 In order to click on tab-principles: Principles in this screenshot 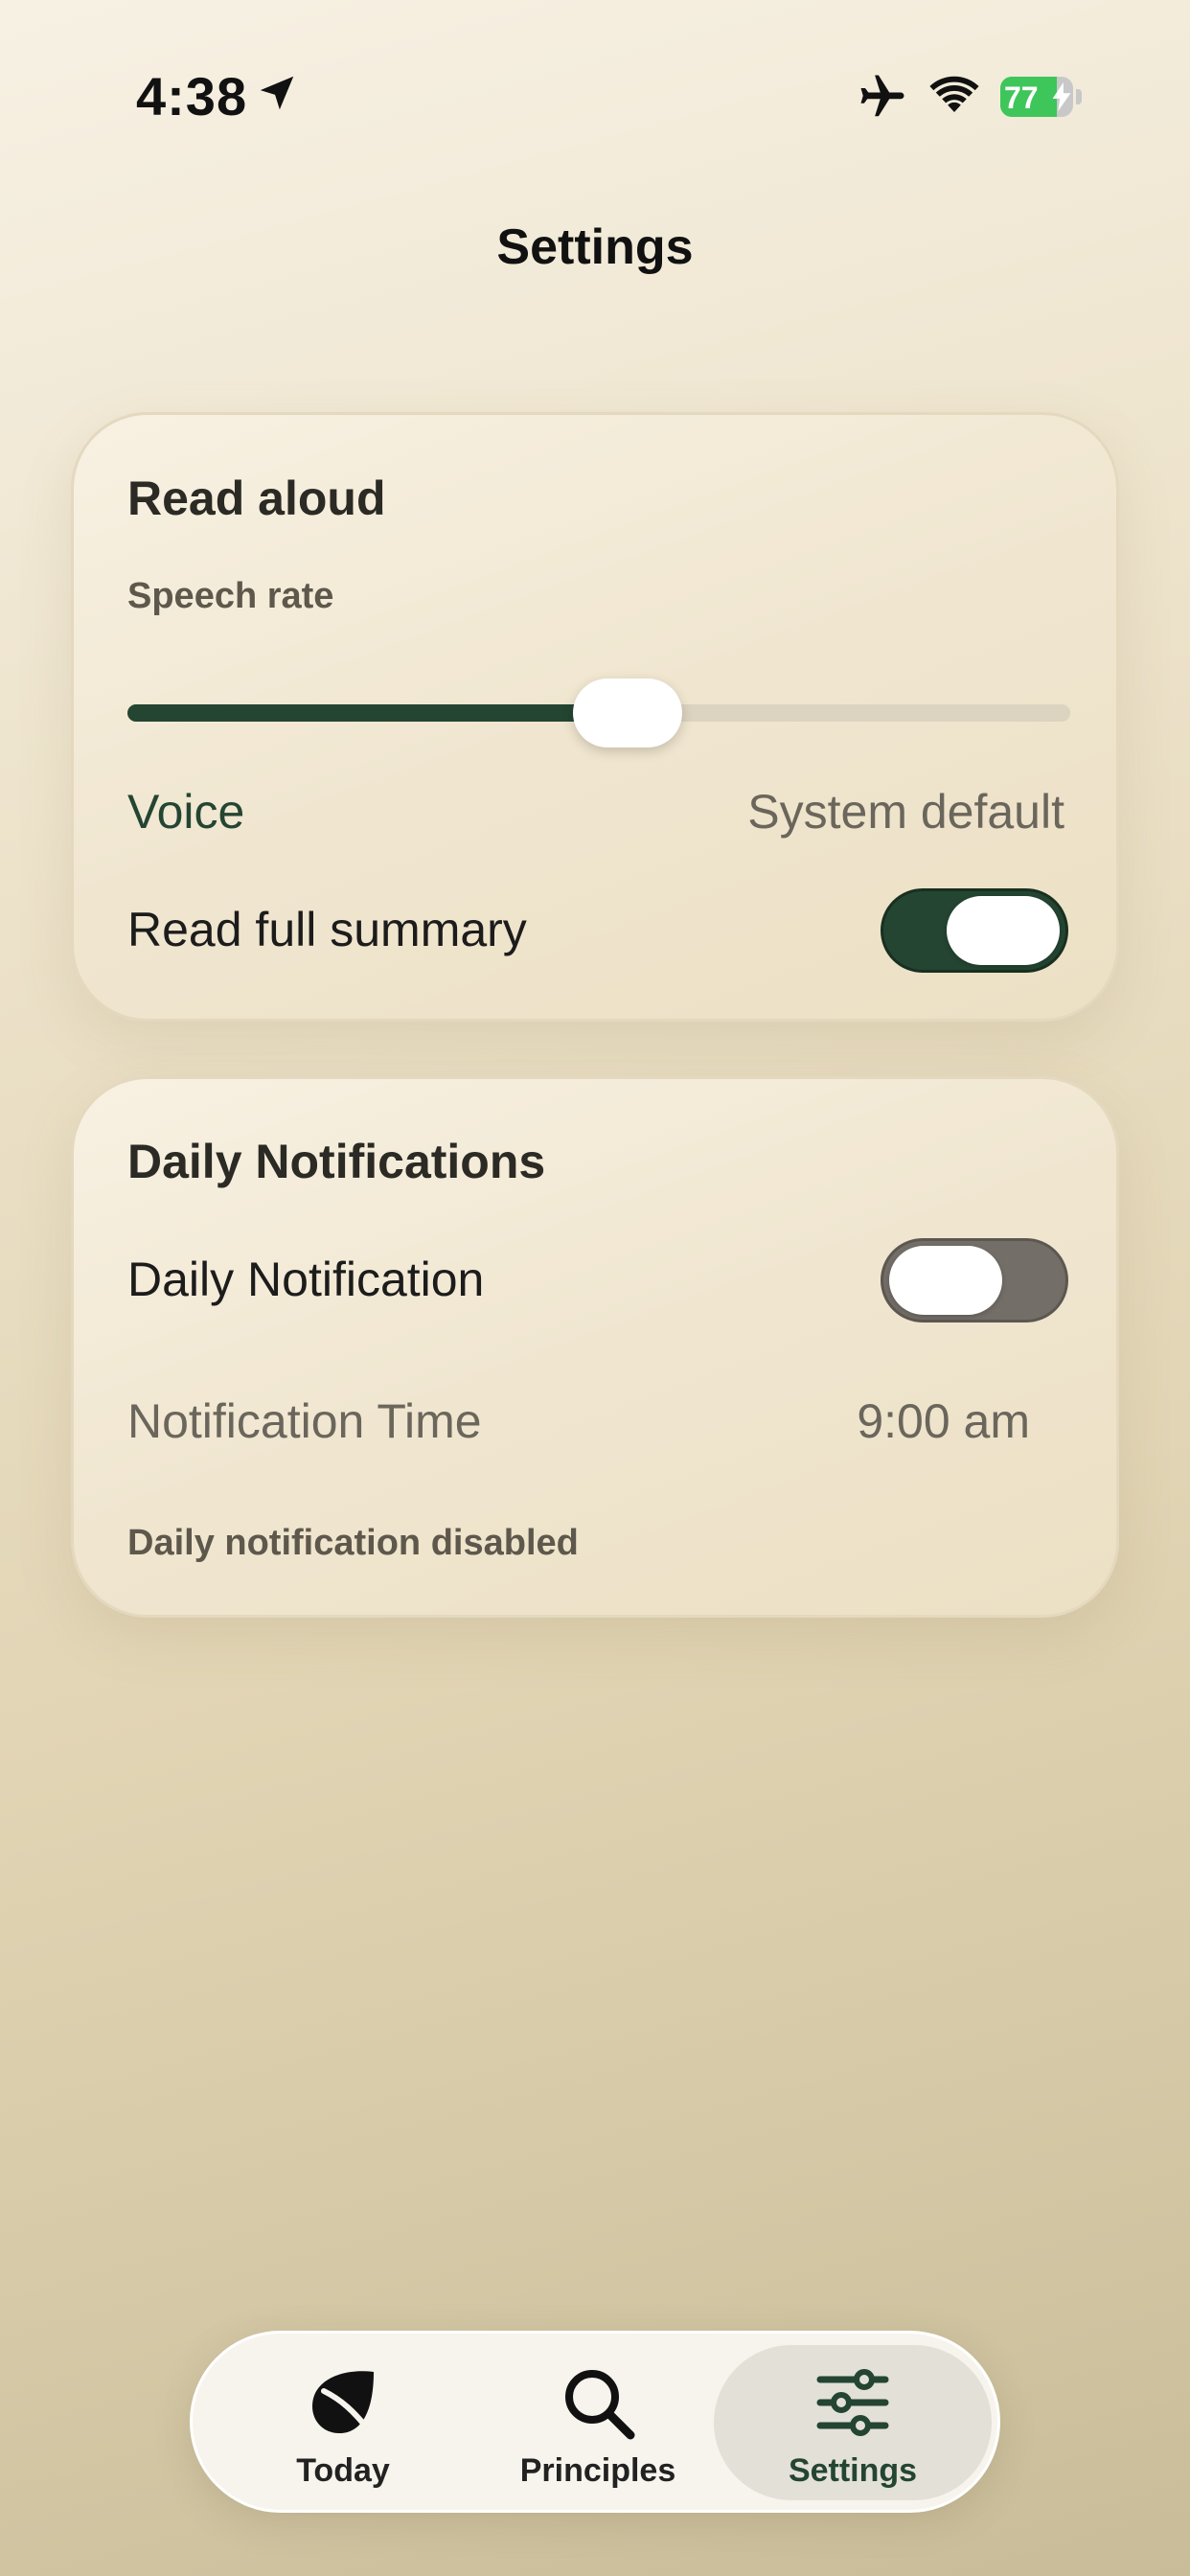, I will do `click(598, 2422)`.